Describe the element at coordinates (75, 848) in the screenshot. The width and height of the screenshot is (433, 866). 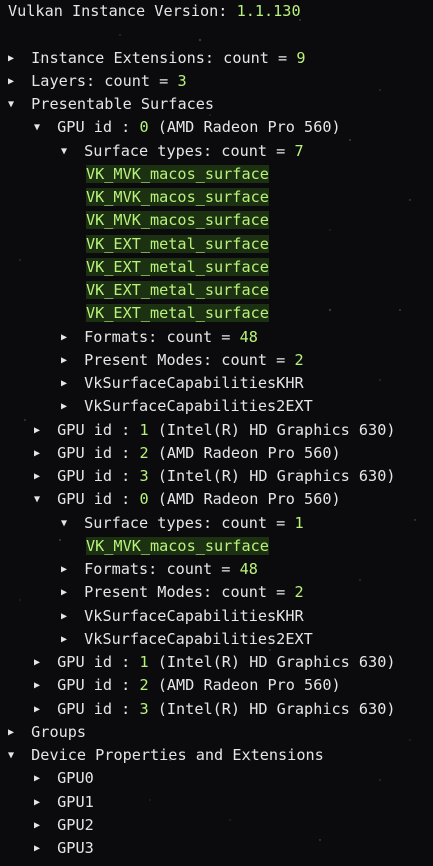
I see `node-label: GPU3` at that location.